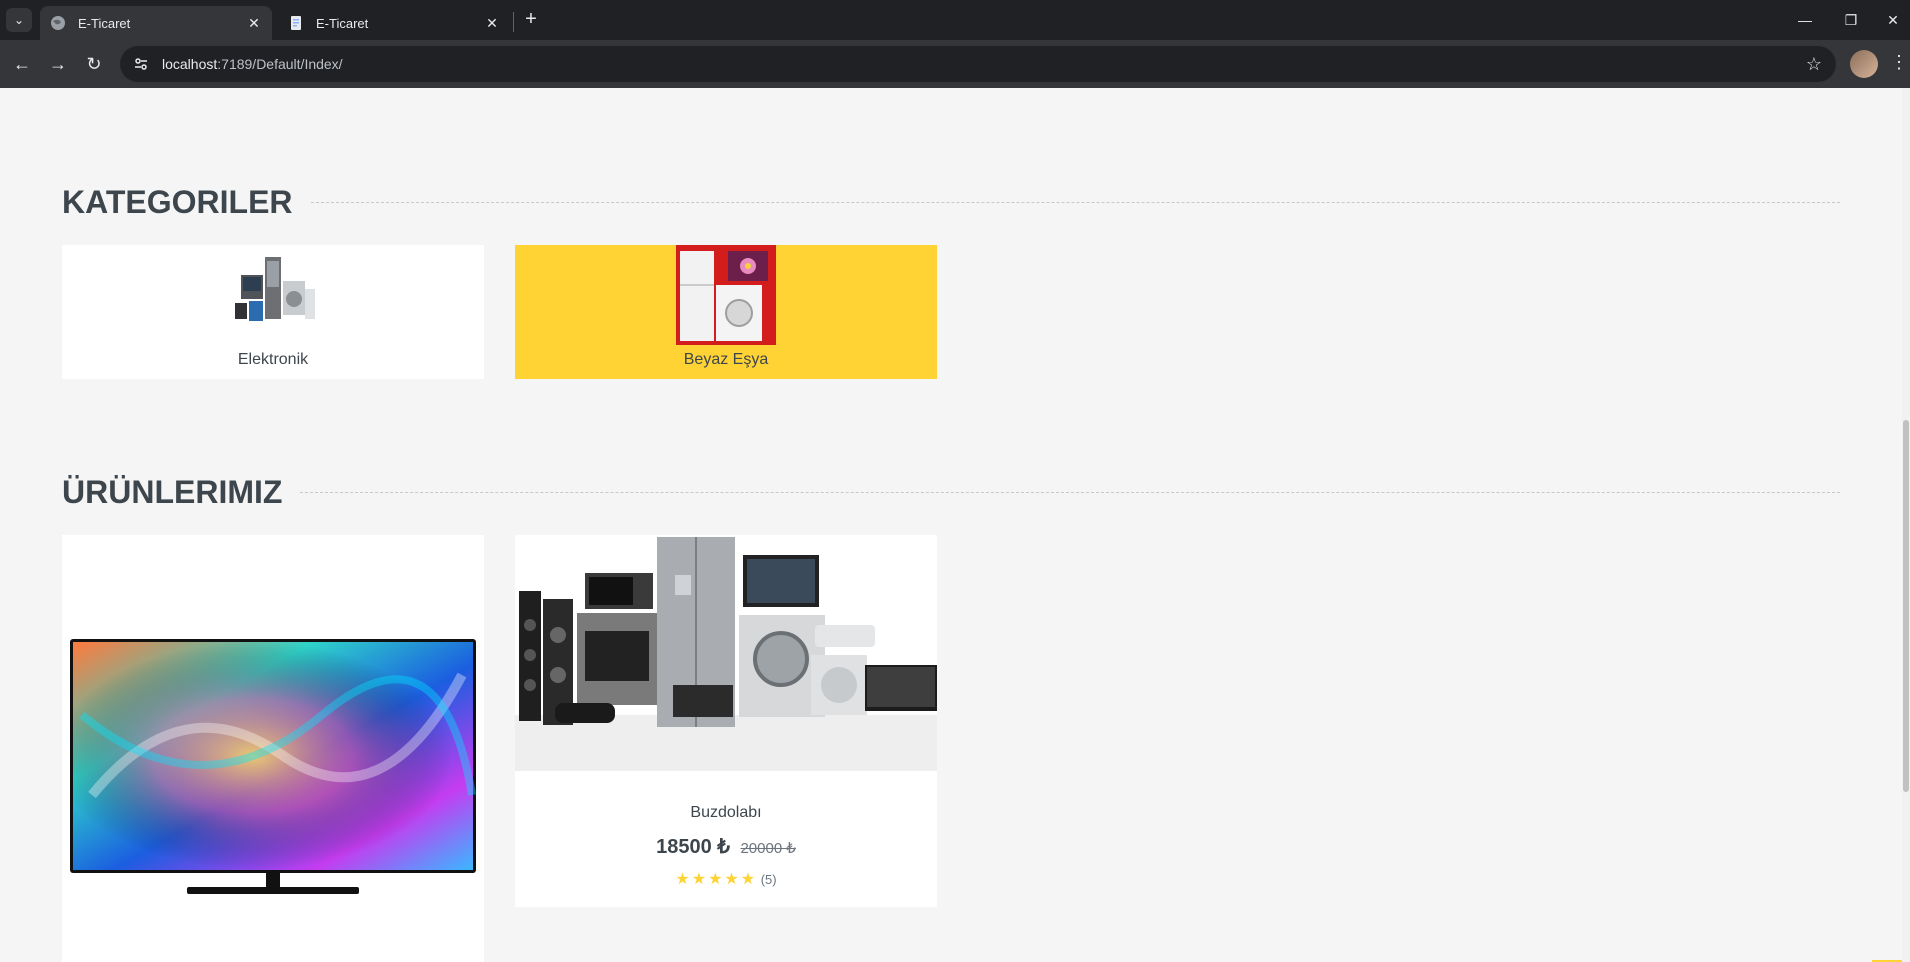  Describe the element at coordinates (513, 22) in the screenshot. I see `tab-divider` at that location.